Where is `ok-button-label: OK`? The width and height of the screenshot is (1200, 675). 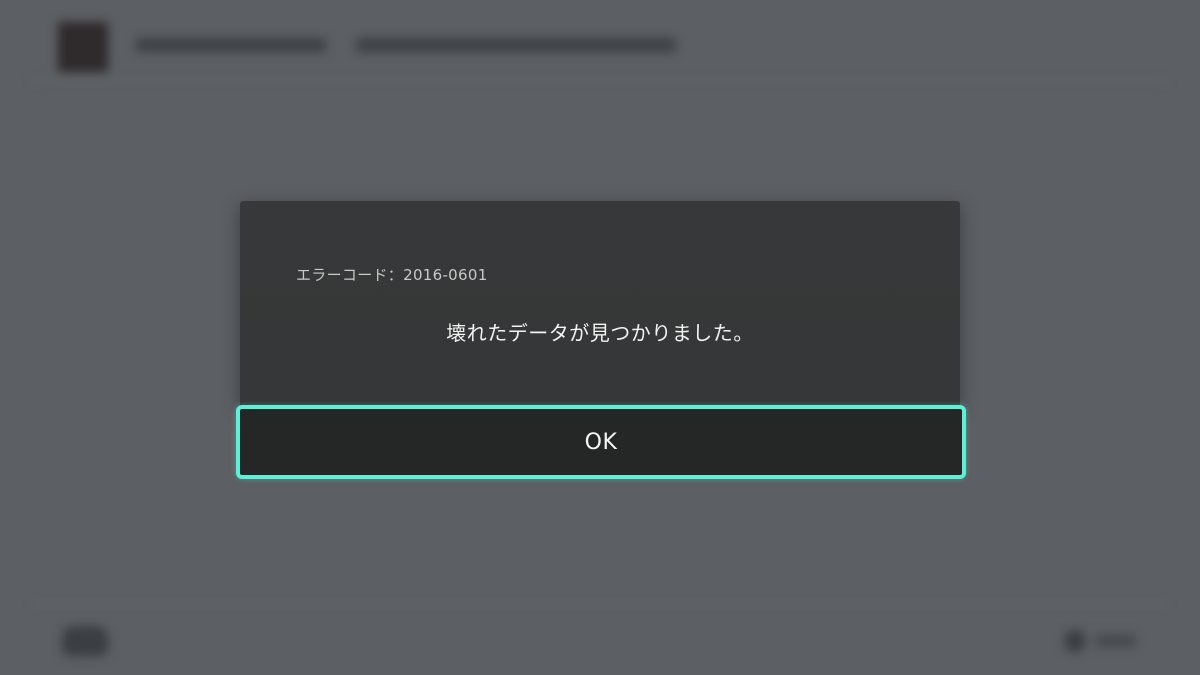
ok-button-label: OK is located at coordinates (601, 442).